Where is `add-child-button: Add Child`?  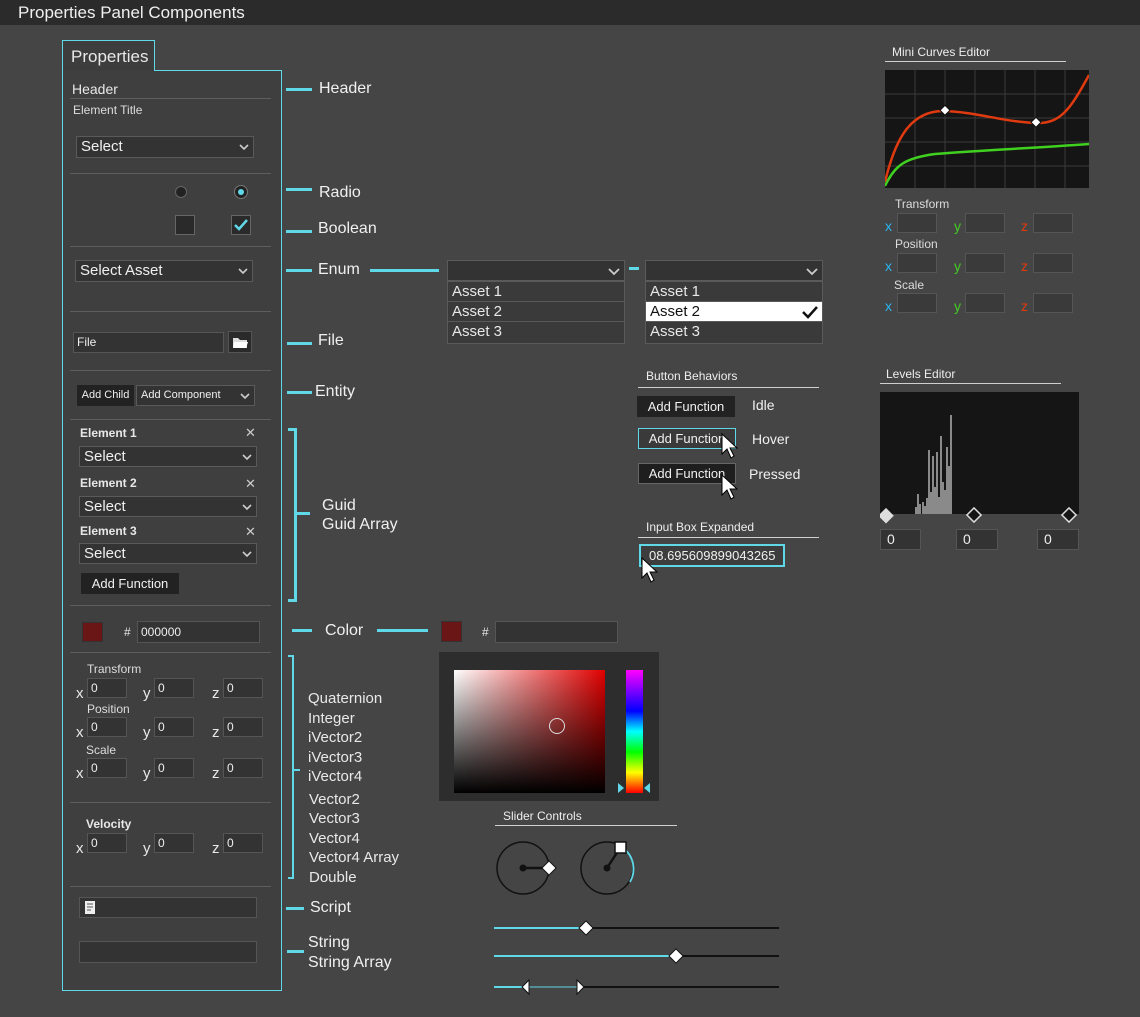 add-child-button: Add Child is located at coordinates (105, 395).